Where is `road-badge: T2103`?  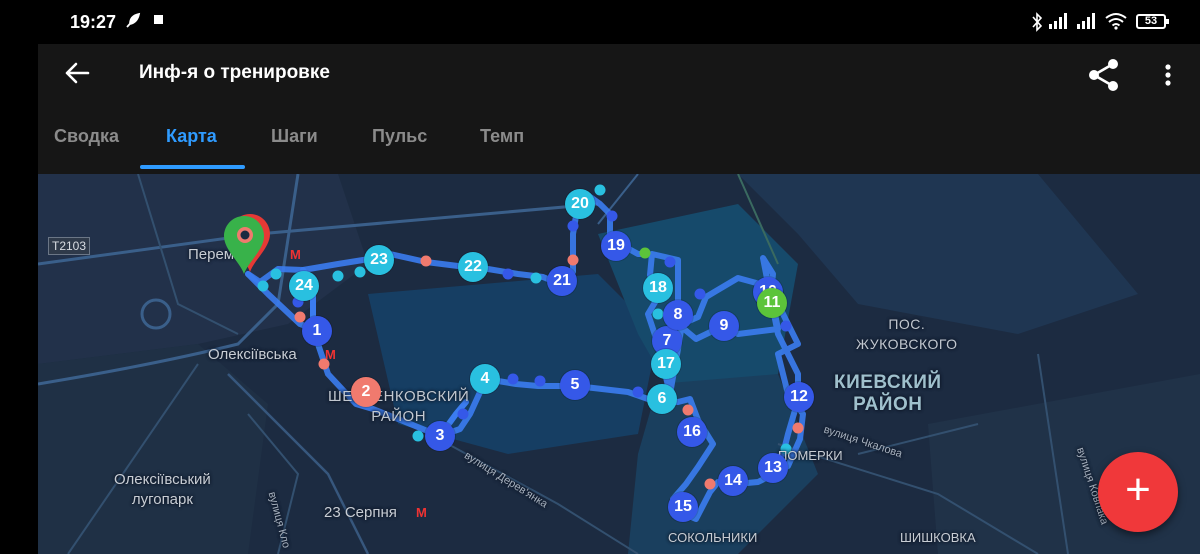 road-badge: T2103 is located at coordinates (69, 246).